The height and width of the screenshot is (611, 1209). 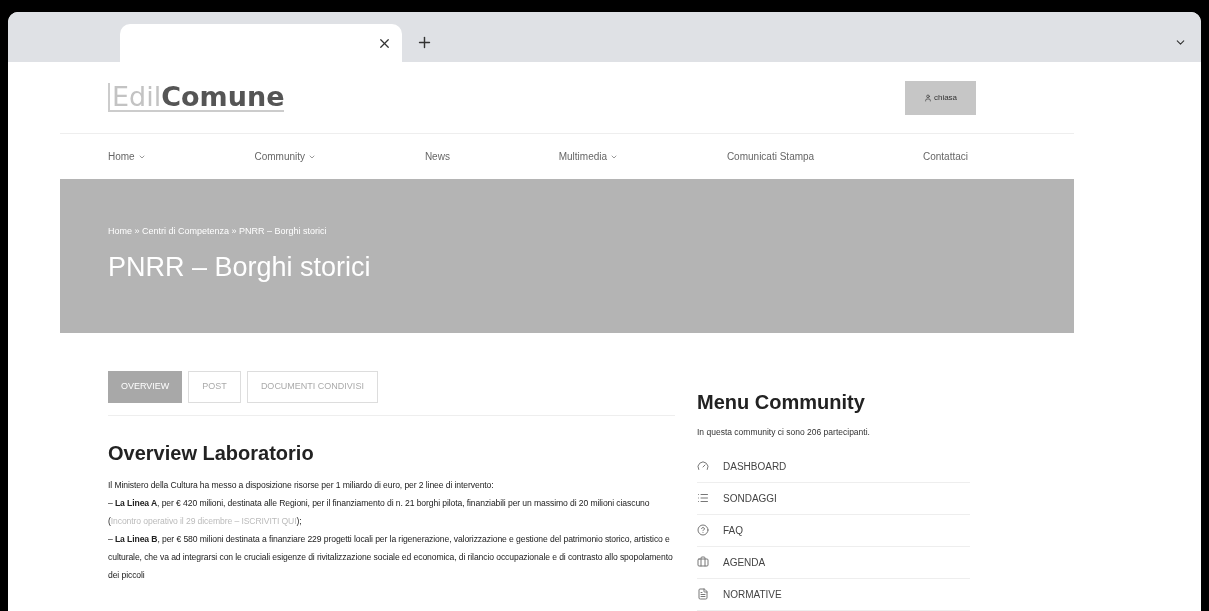 What do you see at coordinates (833, 594) in the screenshot?
I see `sidebar-item: NORMATIVE` at bounding box center [833, 594].